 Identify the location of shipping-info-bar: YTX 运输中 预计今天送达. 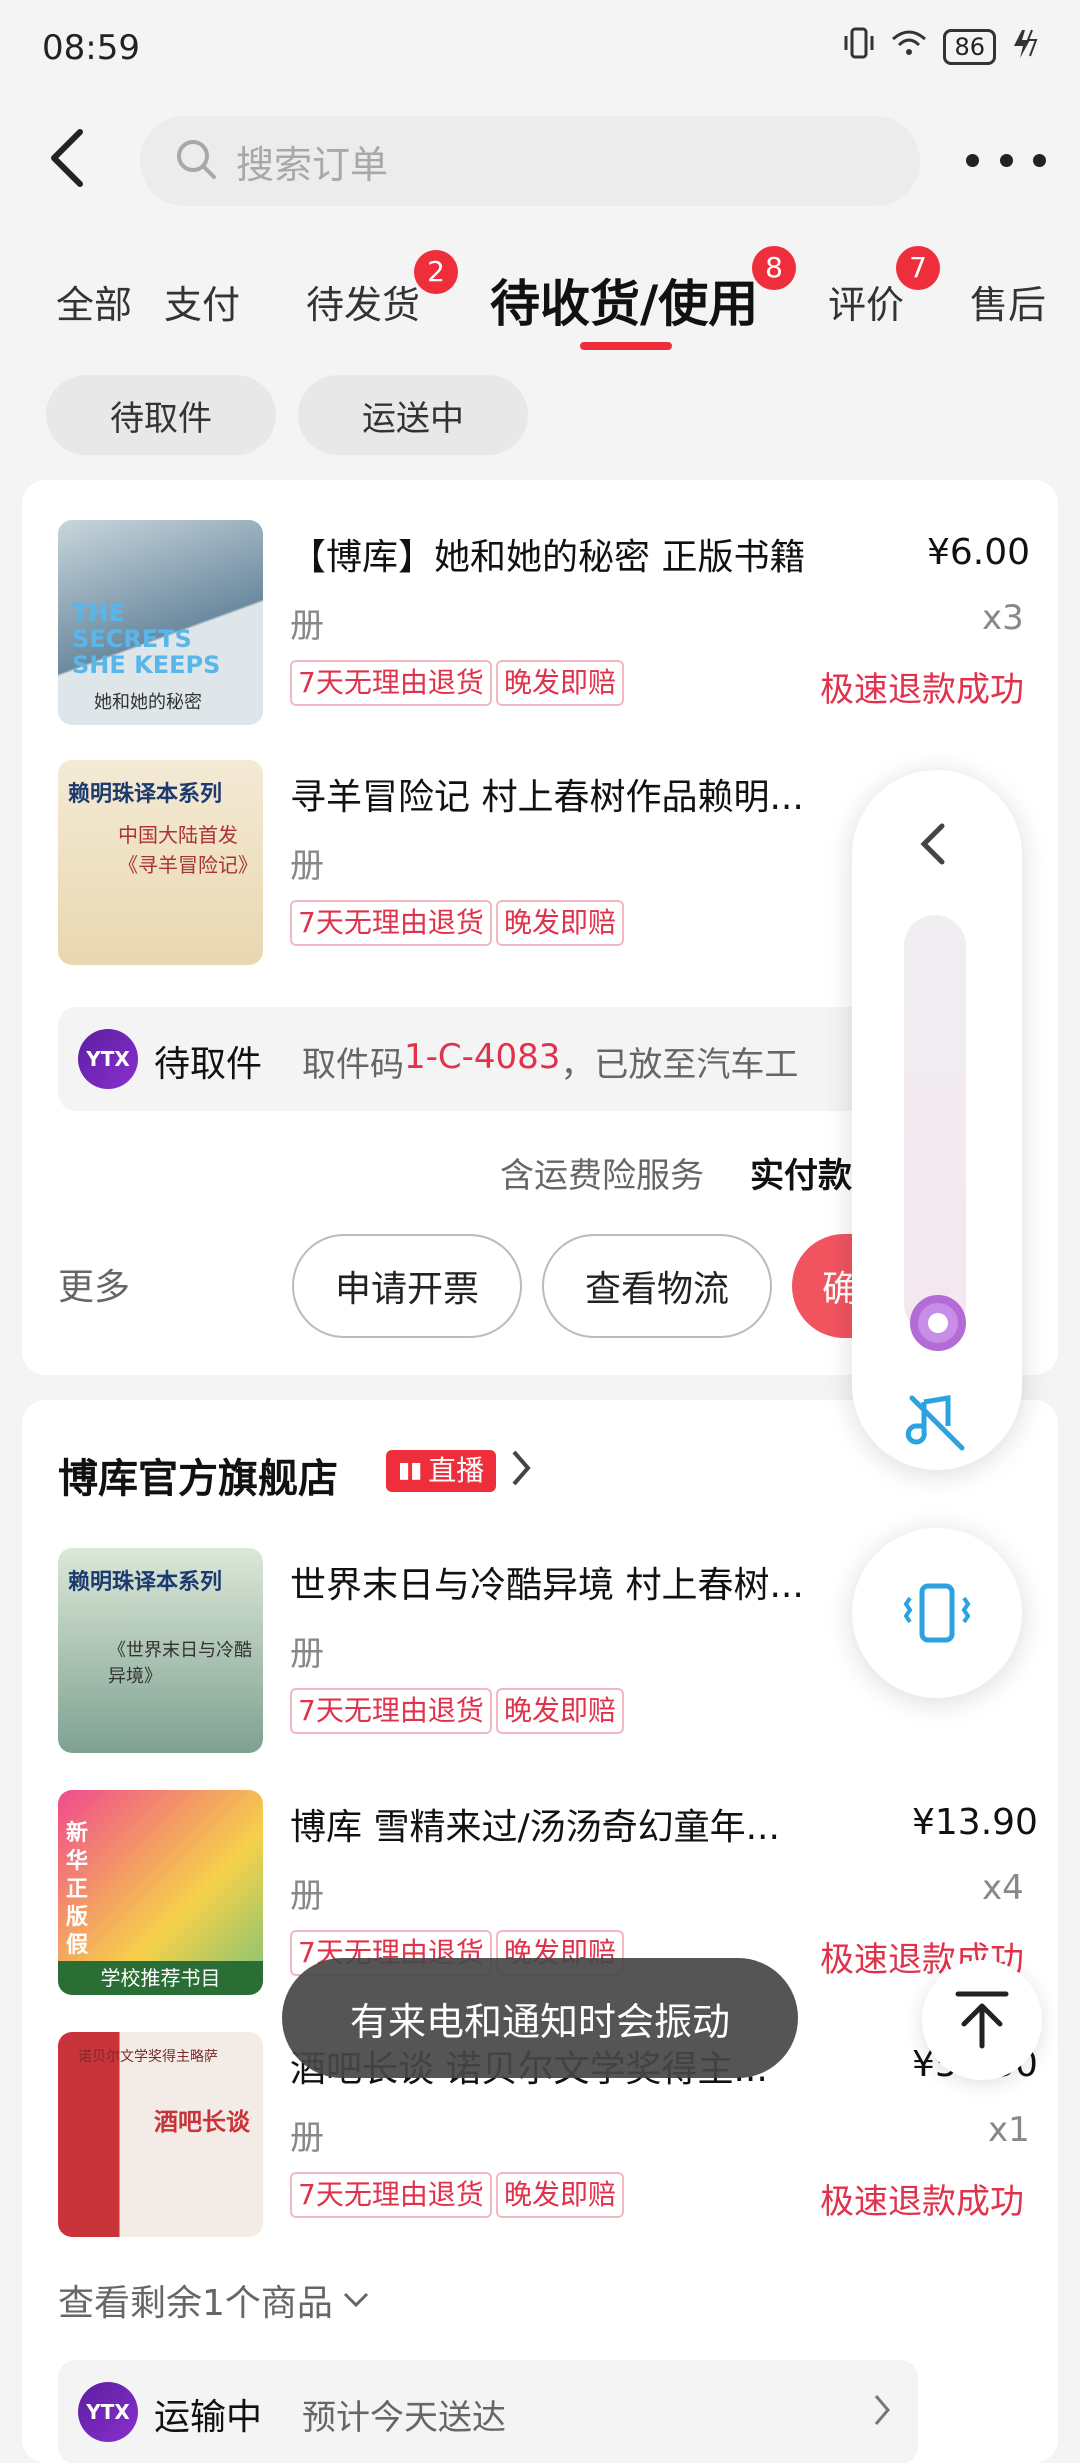
(488, 2411).